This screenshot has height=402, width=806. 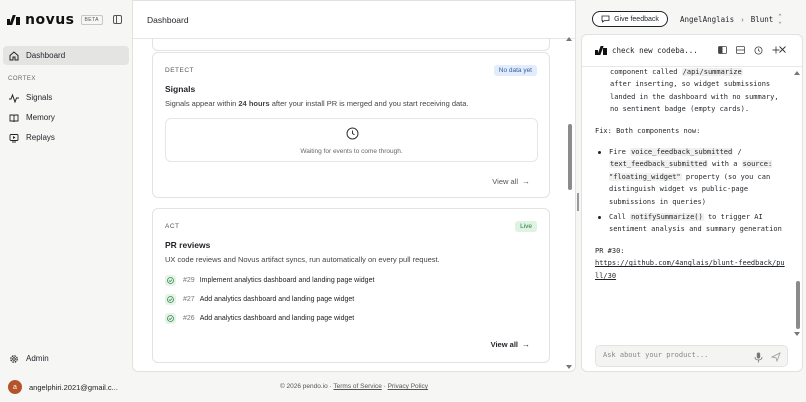 I want to click on section-label-cortex: CORTEX, so click(x=22, y=79).